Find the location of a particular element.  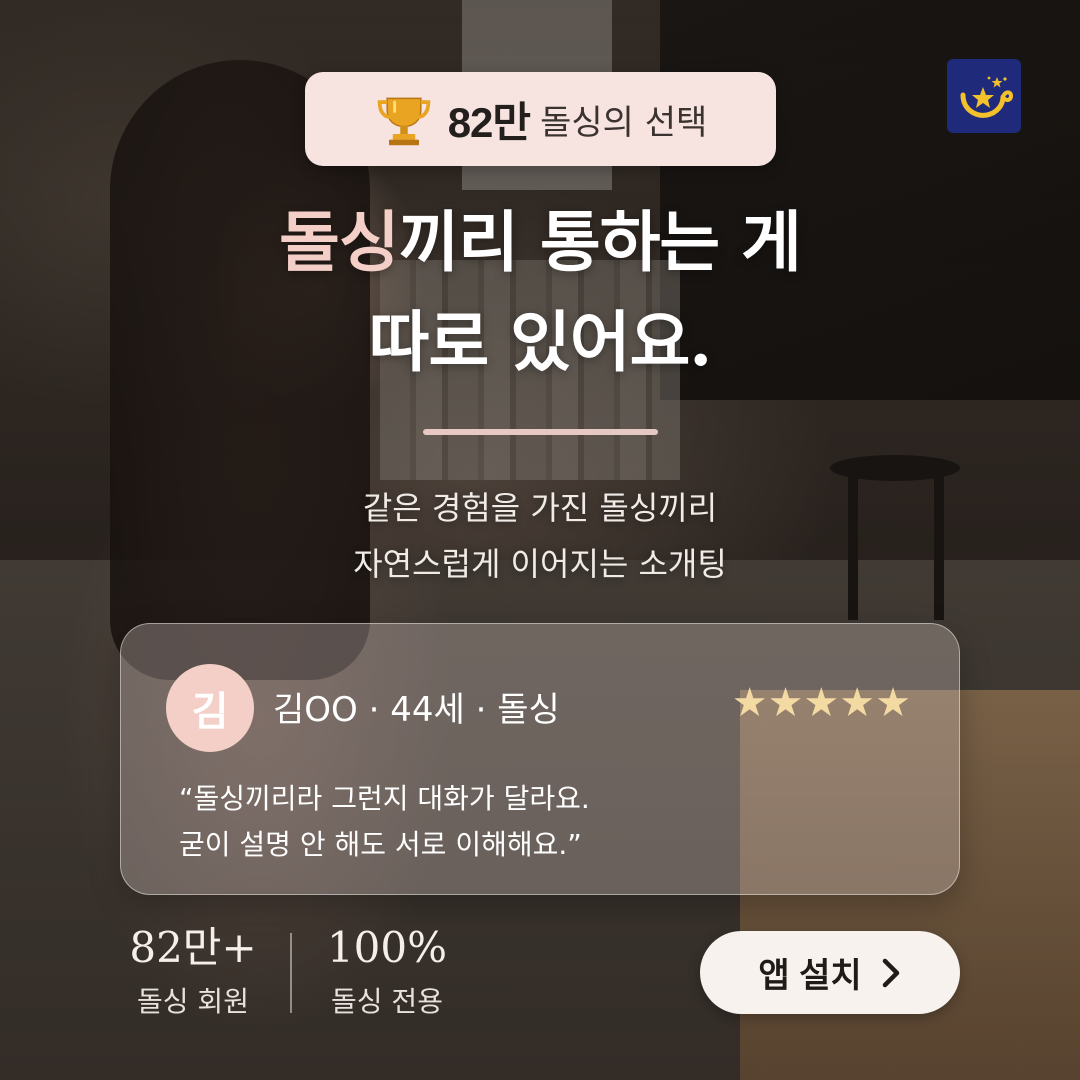

headline-line-2: 따로 있어요. is located at coordinates (540, 342).